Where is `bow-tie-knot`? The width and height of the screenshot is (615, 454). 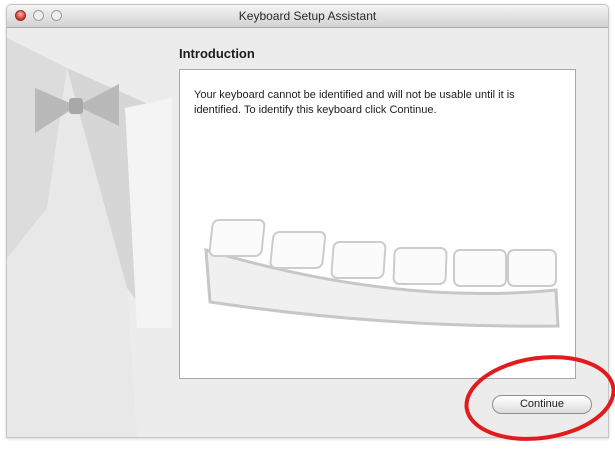
bow-tie-knot is located at coordinates (76, 106).